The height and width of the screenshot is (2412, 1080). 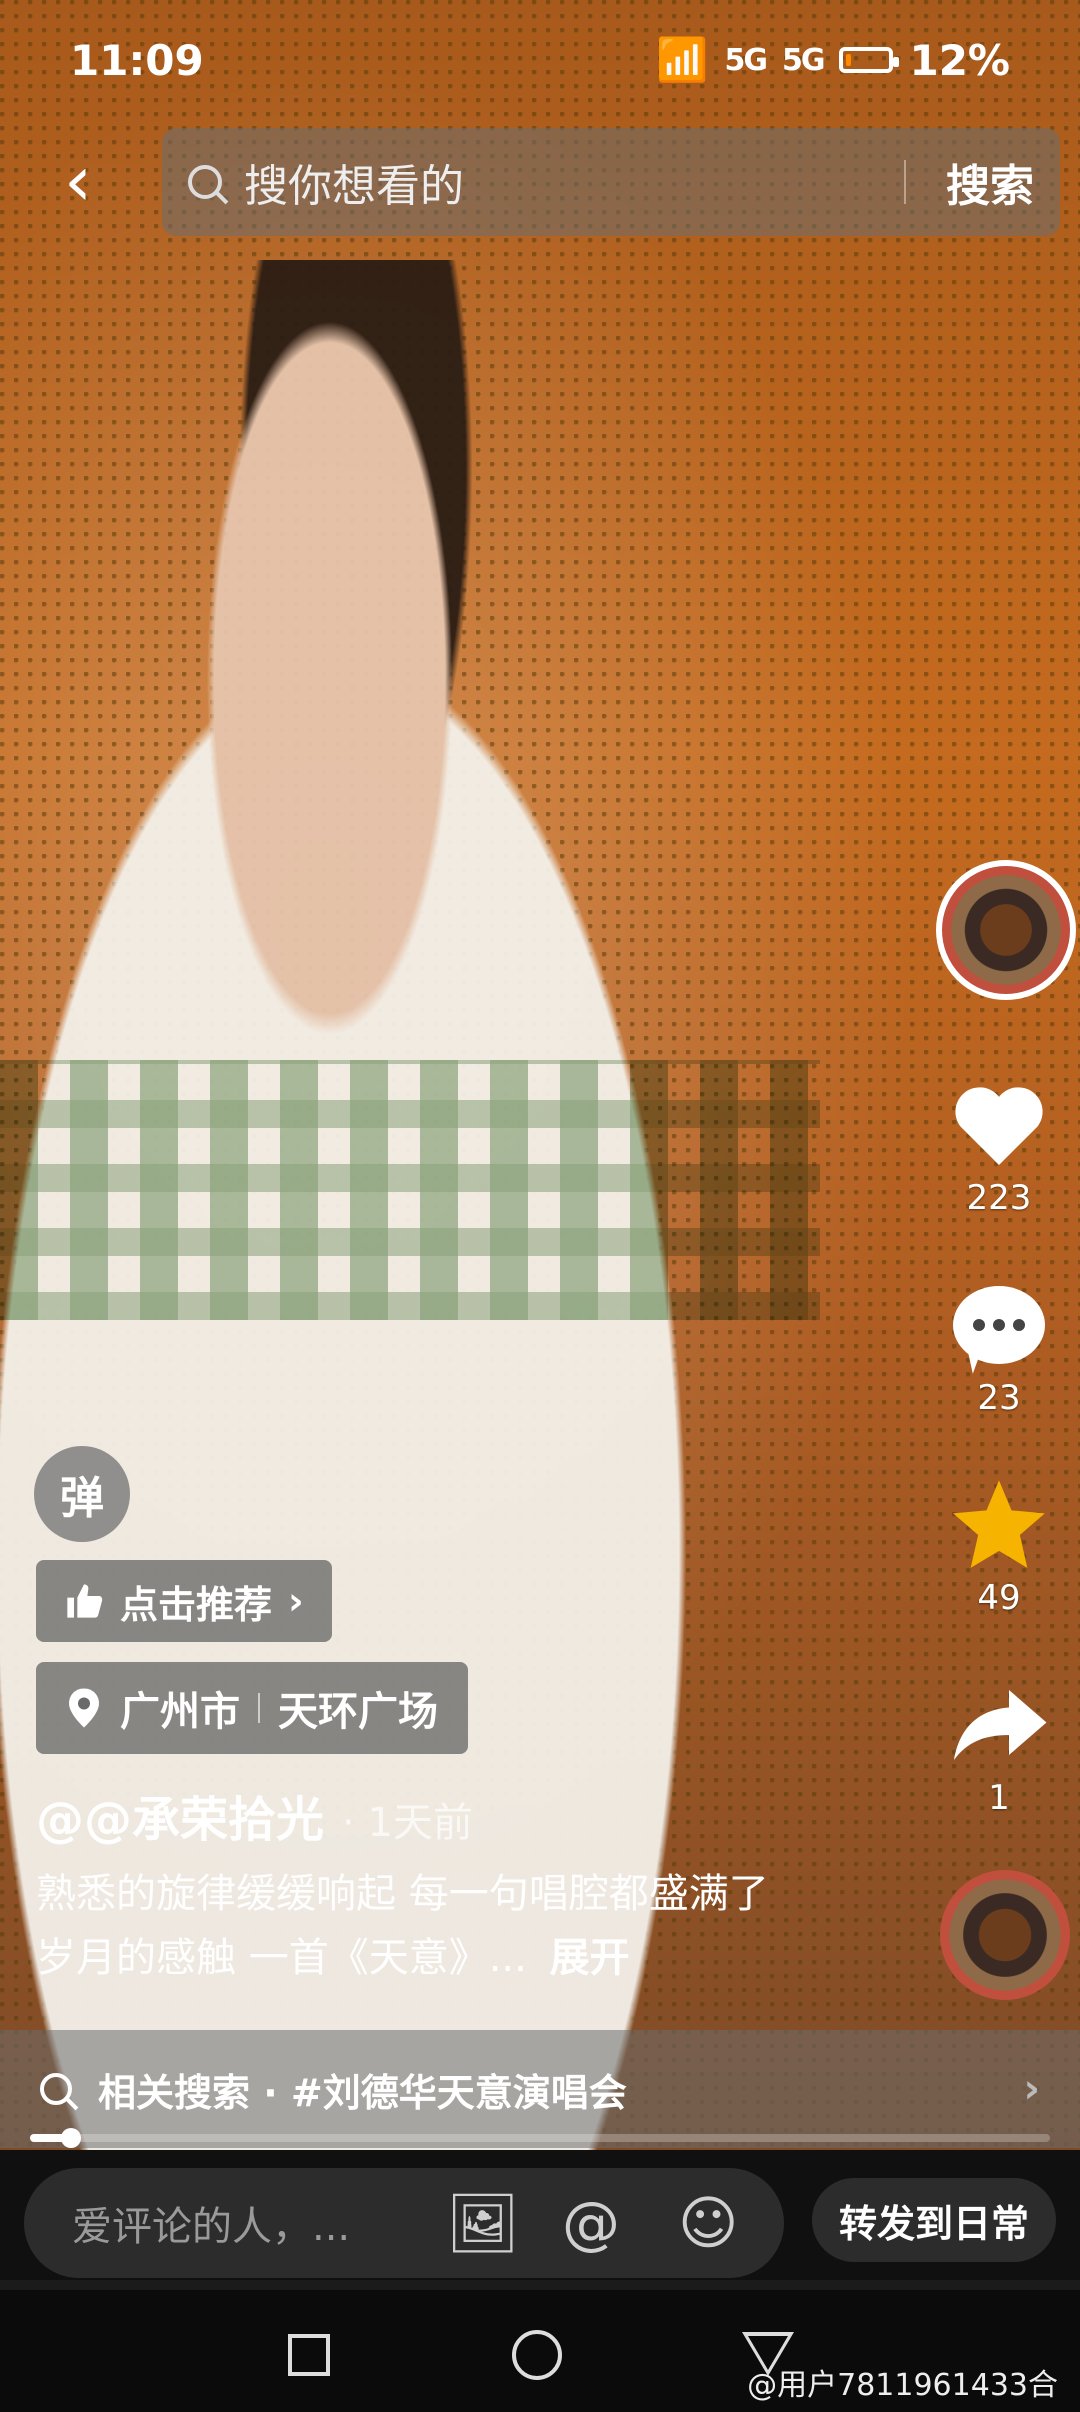 I want to click on forward-to-daily-button: 转发到日常, so click(x=934, y=2220).